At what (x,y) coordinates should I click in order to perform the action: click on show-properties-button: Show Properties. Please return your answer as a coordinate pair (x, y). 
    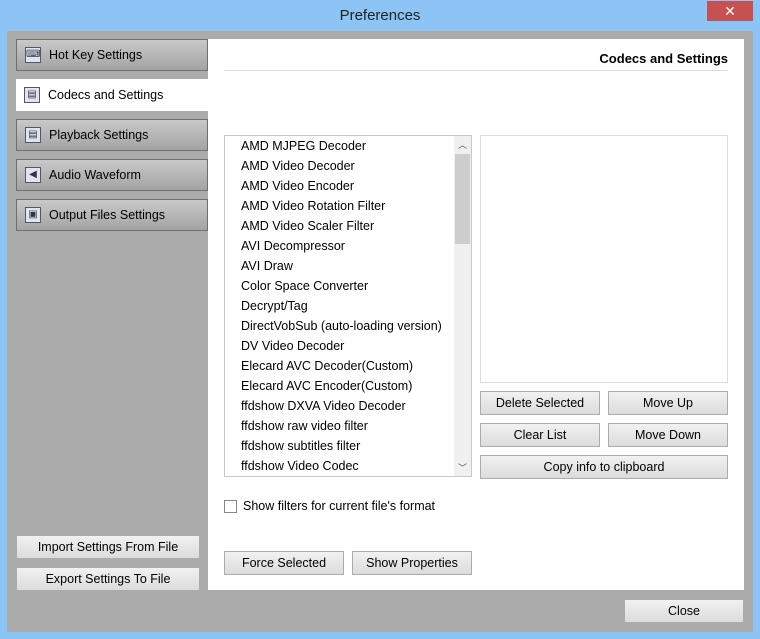
    Looking at the image, I should click on (412, 563).